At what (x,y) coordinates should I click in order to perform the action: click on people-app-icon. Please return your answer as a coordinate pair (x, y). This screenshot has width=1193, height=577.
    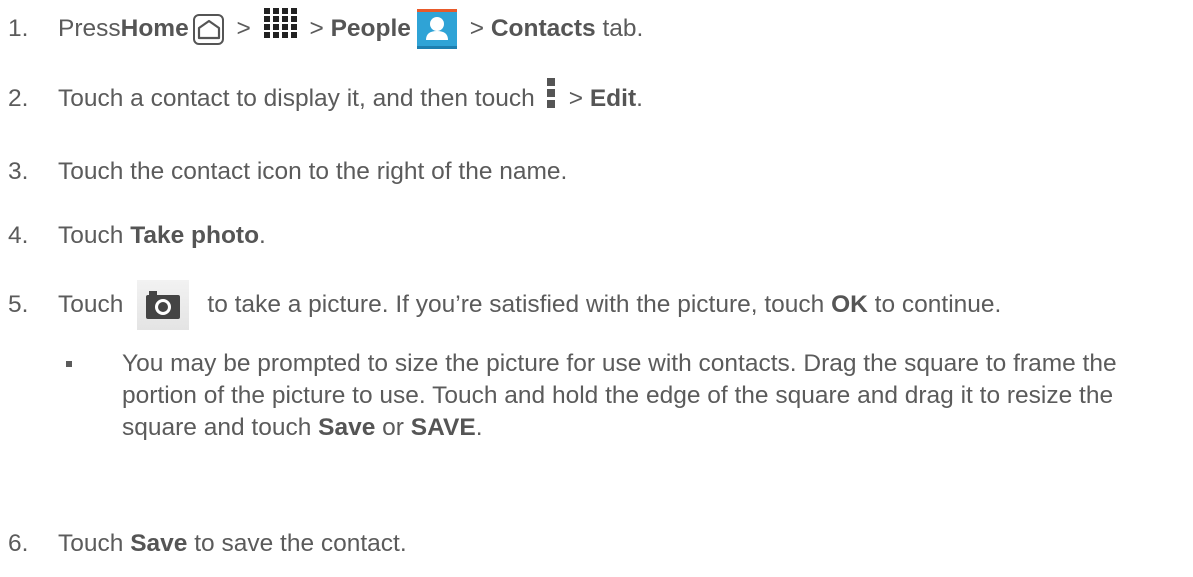
    Looking at the image, I should click on (436, 29).